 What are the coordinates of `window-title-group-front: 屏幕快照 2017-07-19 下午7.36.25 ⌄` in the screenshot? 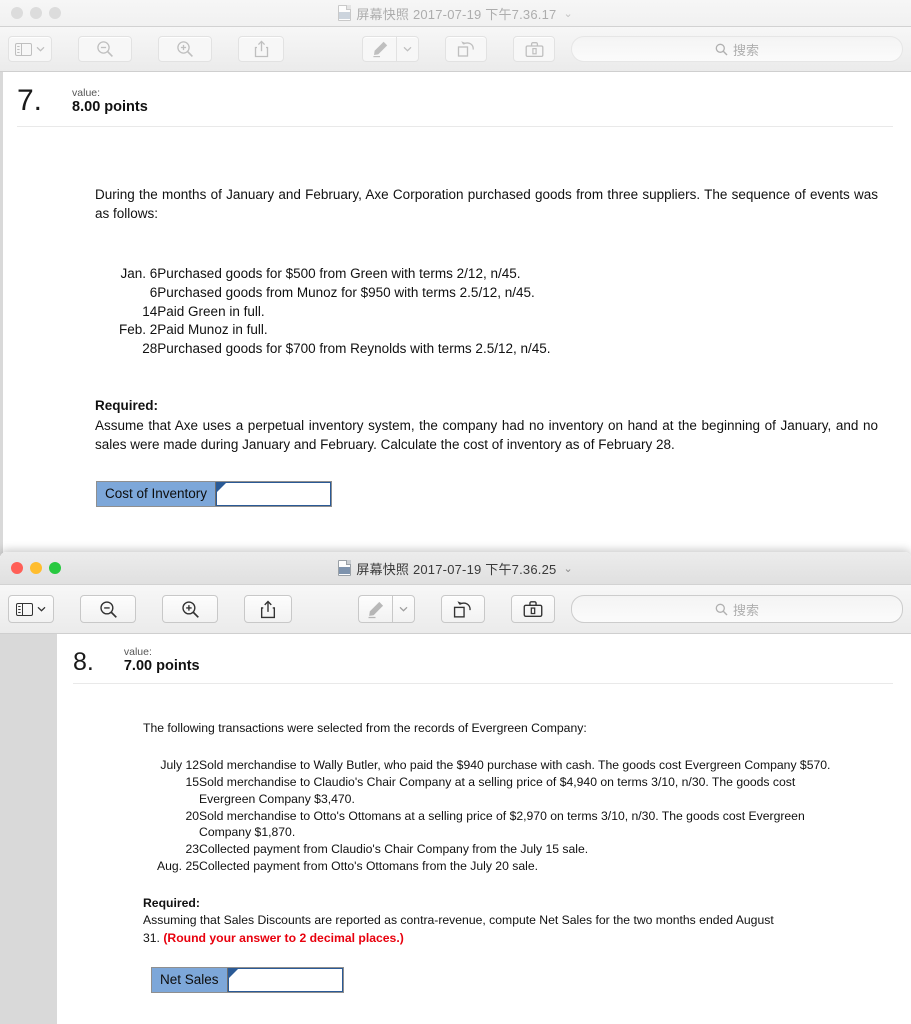 It's located at (455, 568).